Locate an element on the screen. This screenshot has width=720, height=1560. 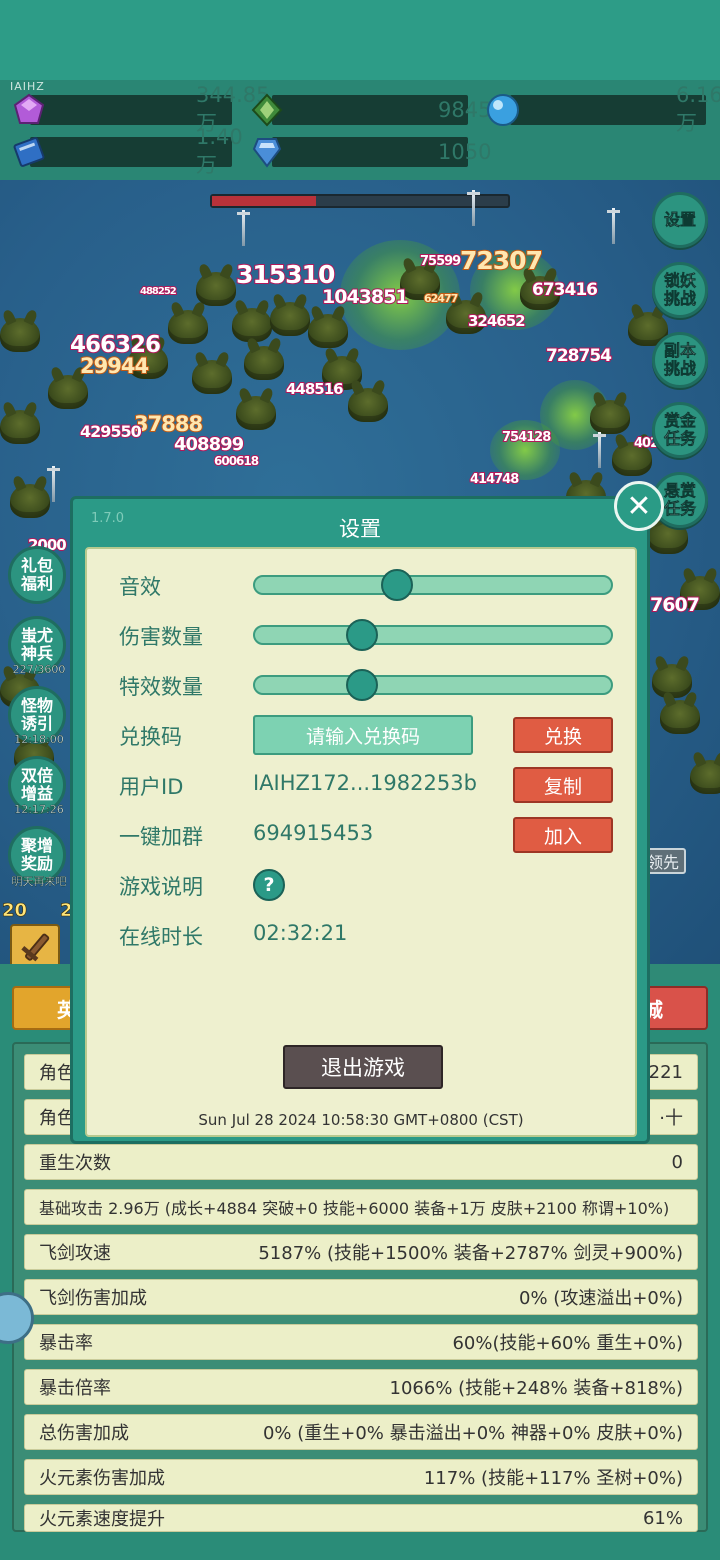
help-icon: ? is located at coordinates (269, 885).